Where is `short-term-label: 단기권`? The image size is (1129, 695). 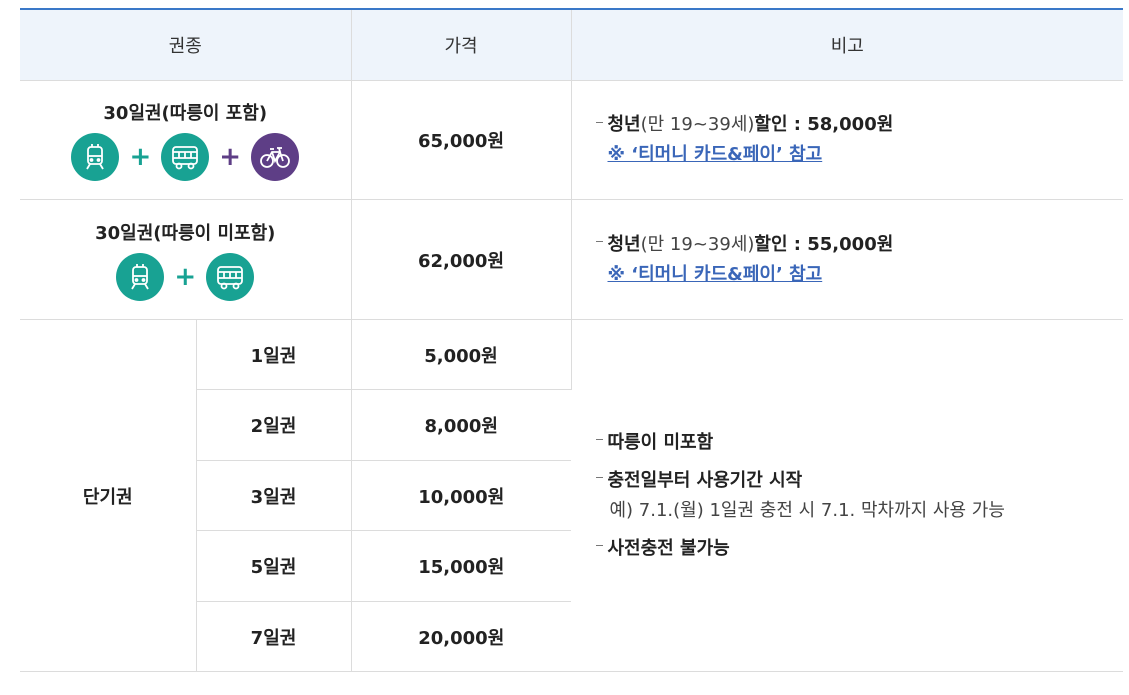 short-term-label: 단기권 is located at coordinates (108, 495).